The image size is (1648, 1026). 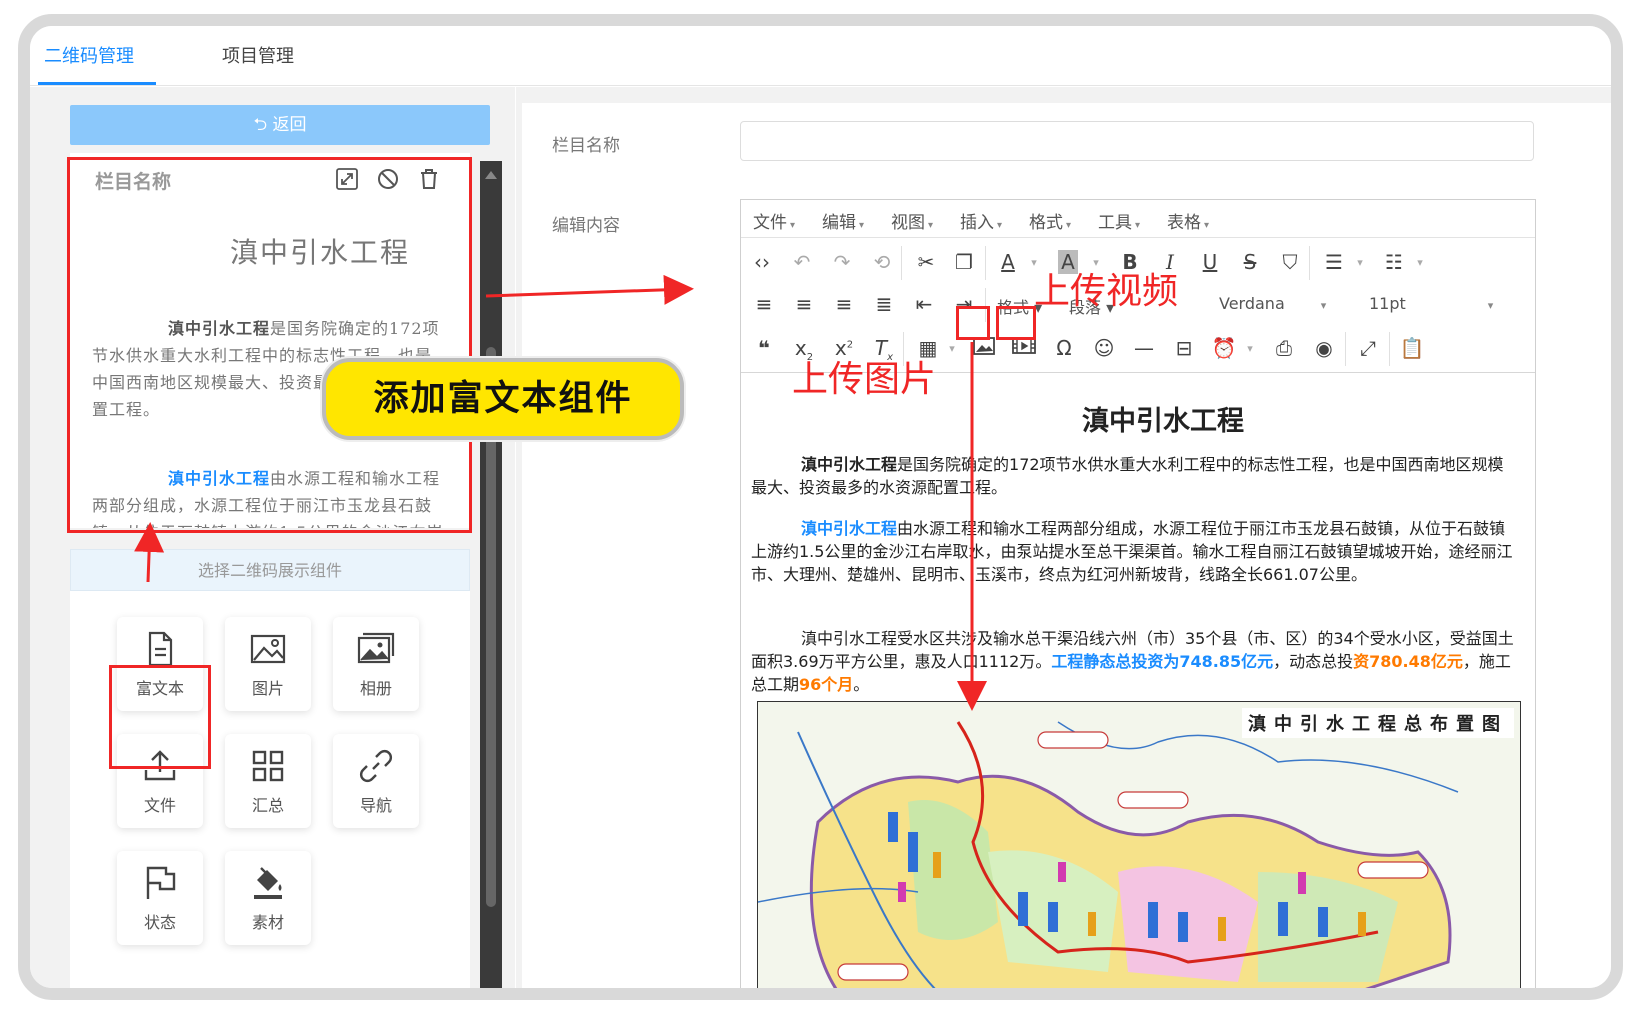 What do you see at coordinates (820, 56) in the screenshot?
I see `top-tab-bar: 二维码管理 项目管理` at bounding box center [820, 56].